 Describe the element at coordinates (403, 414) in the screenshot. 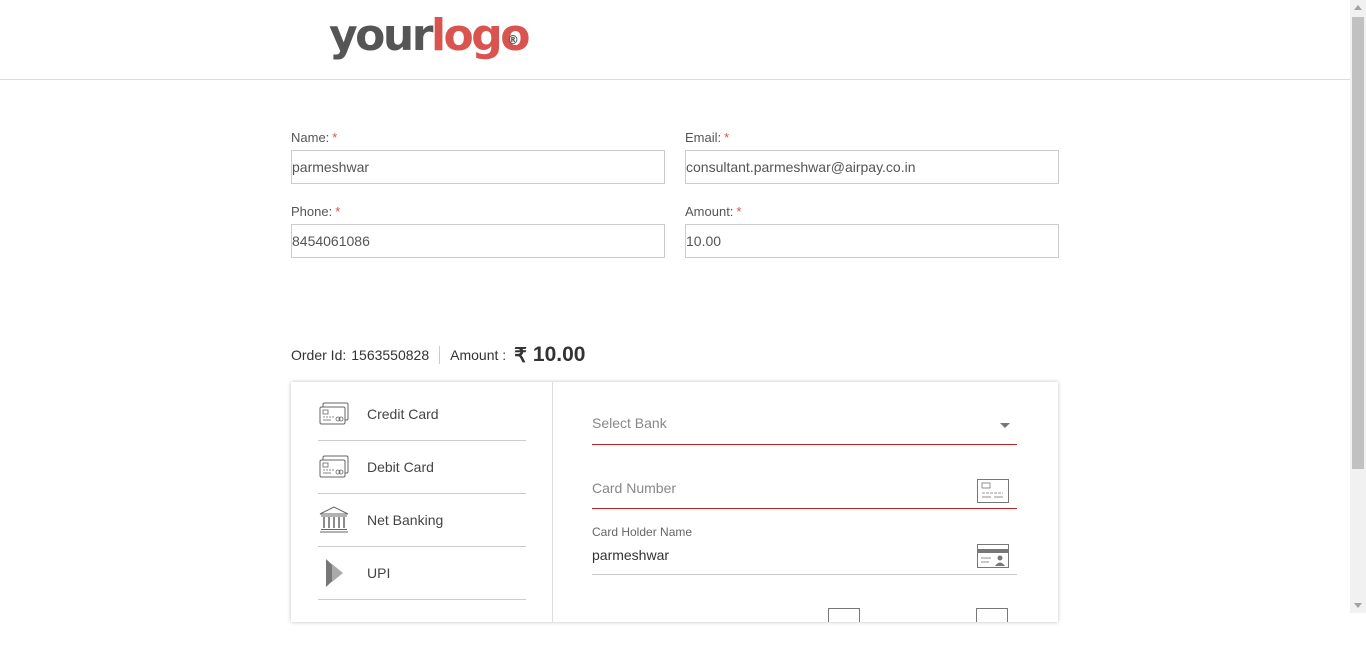

I see `menu-item-label: Credit Card` at that location.